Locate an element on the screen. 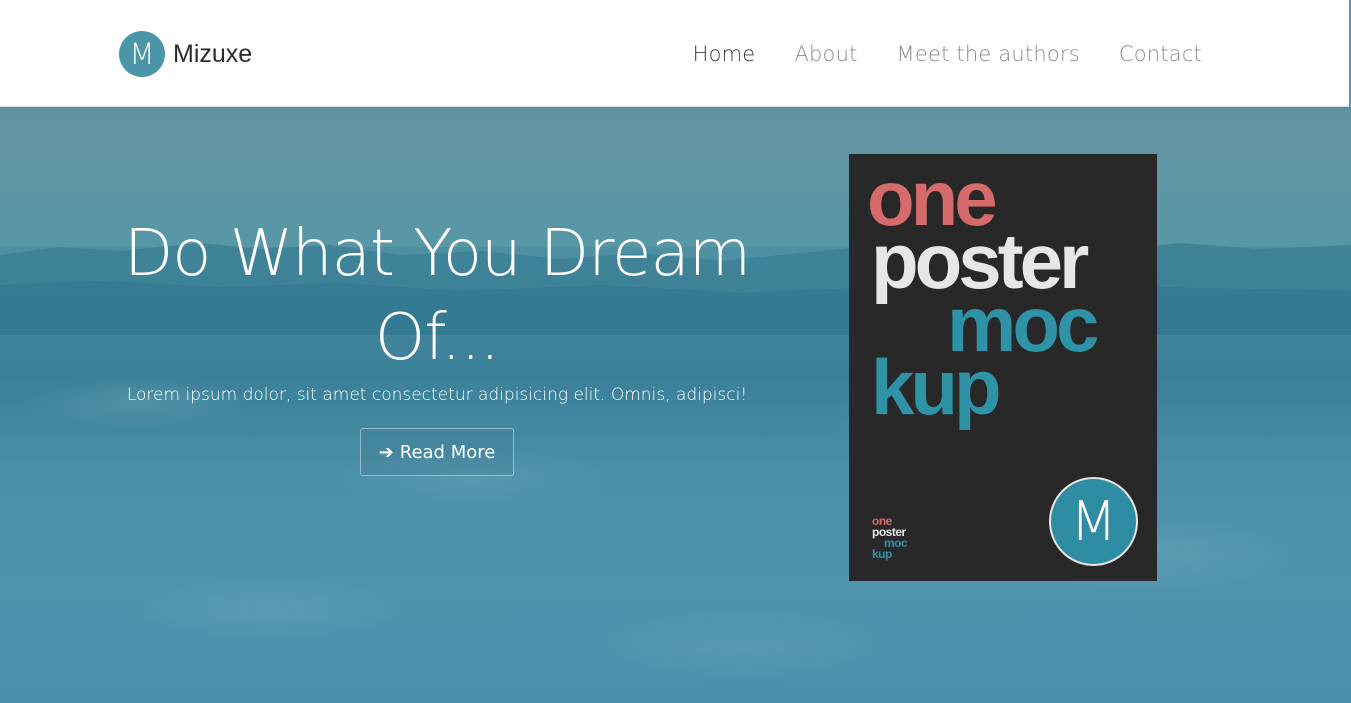 This screenshot has width=1351, height=703. nav-link-about: About is located at coordinates (825, 54).